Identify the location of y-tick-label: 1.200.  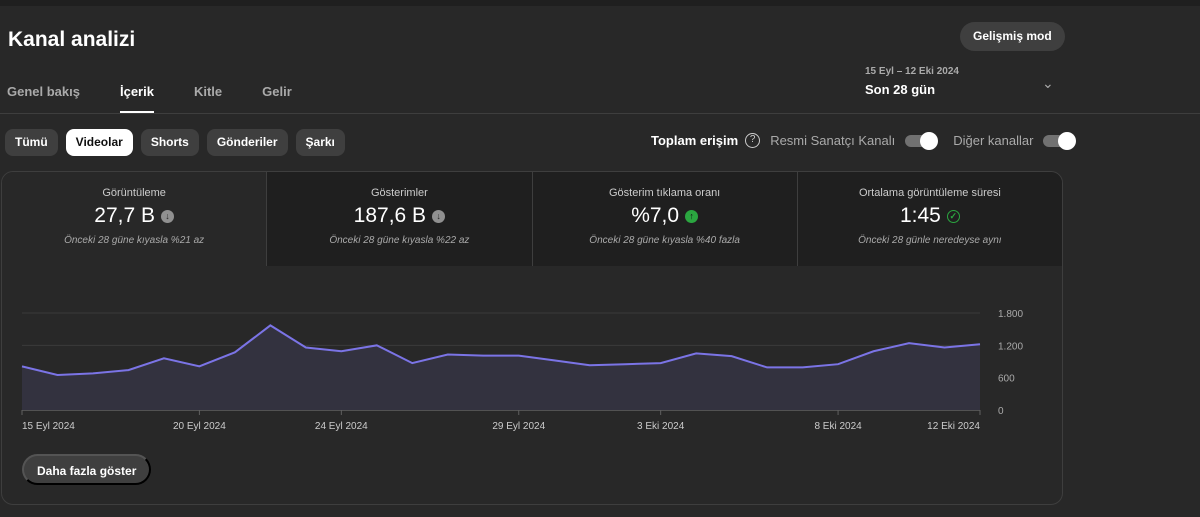
(1010, 346).